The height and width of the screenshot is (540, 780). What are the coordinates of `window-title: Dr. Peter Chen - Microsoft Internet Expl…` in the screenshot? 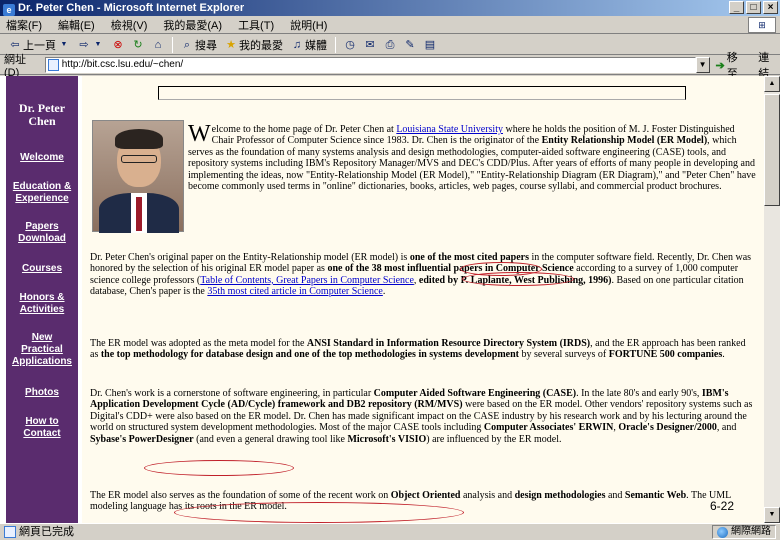 It's located at (131, 8).